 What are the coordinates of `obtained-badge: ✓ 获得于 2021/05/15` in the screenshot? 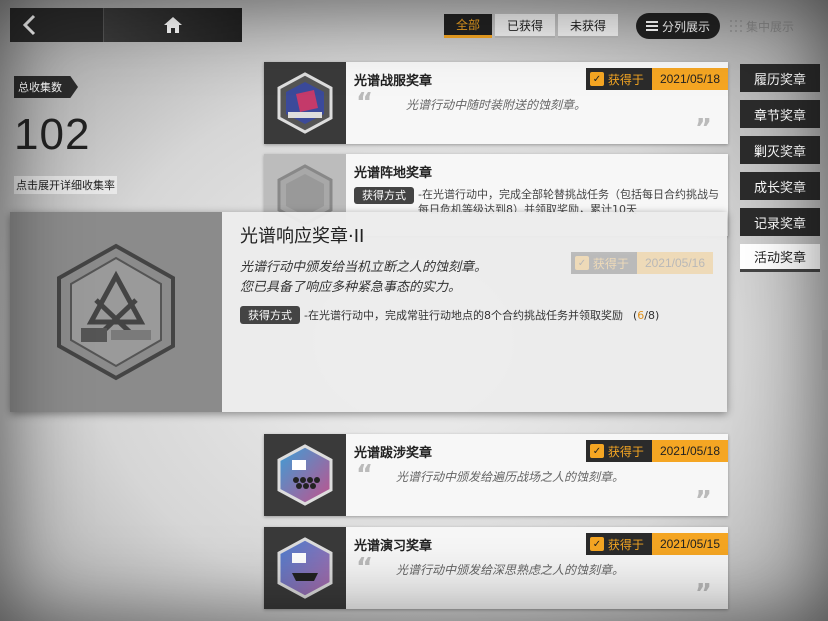 It's located at (656, 544).